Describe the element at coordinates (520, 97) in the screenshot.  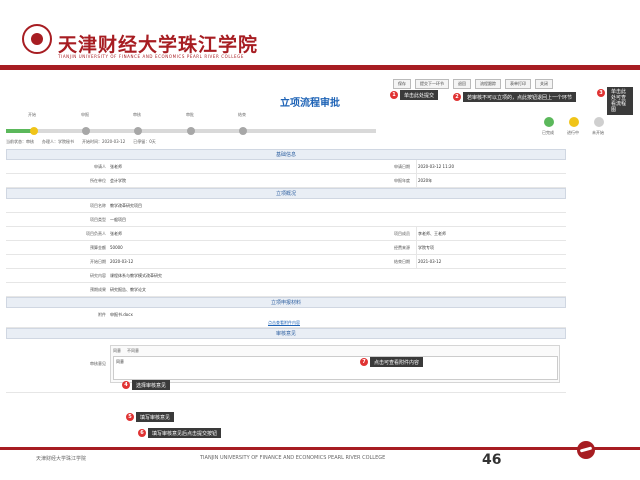
I see `callout-2: 若审核不可以立项的，点此按钮退回上一个环节` at that location.